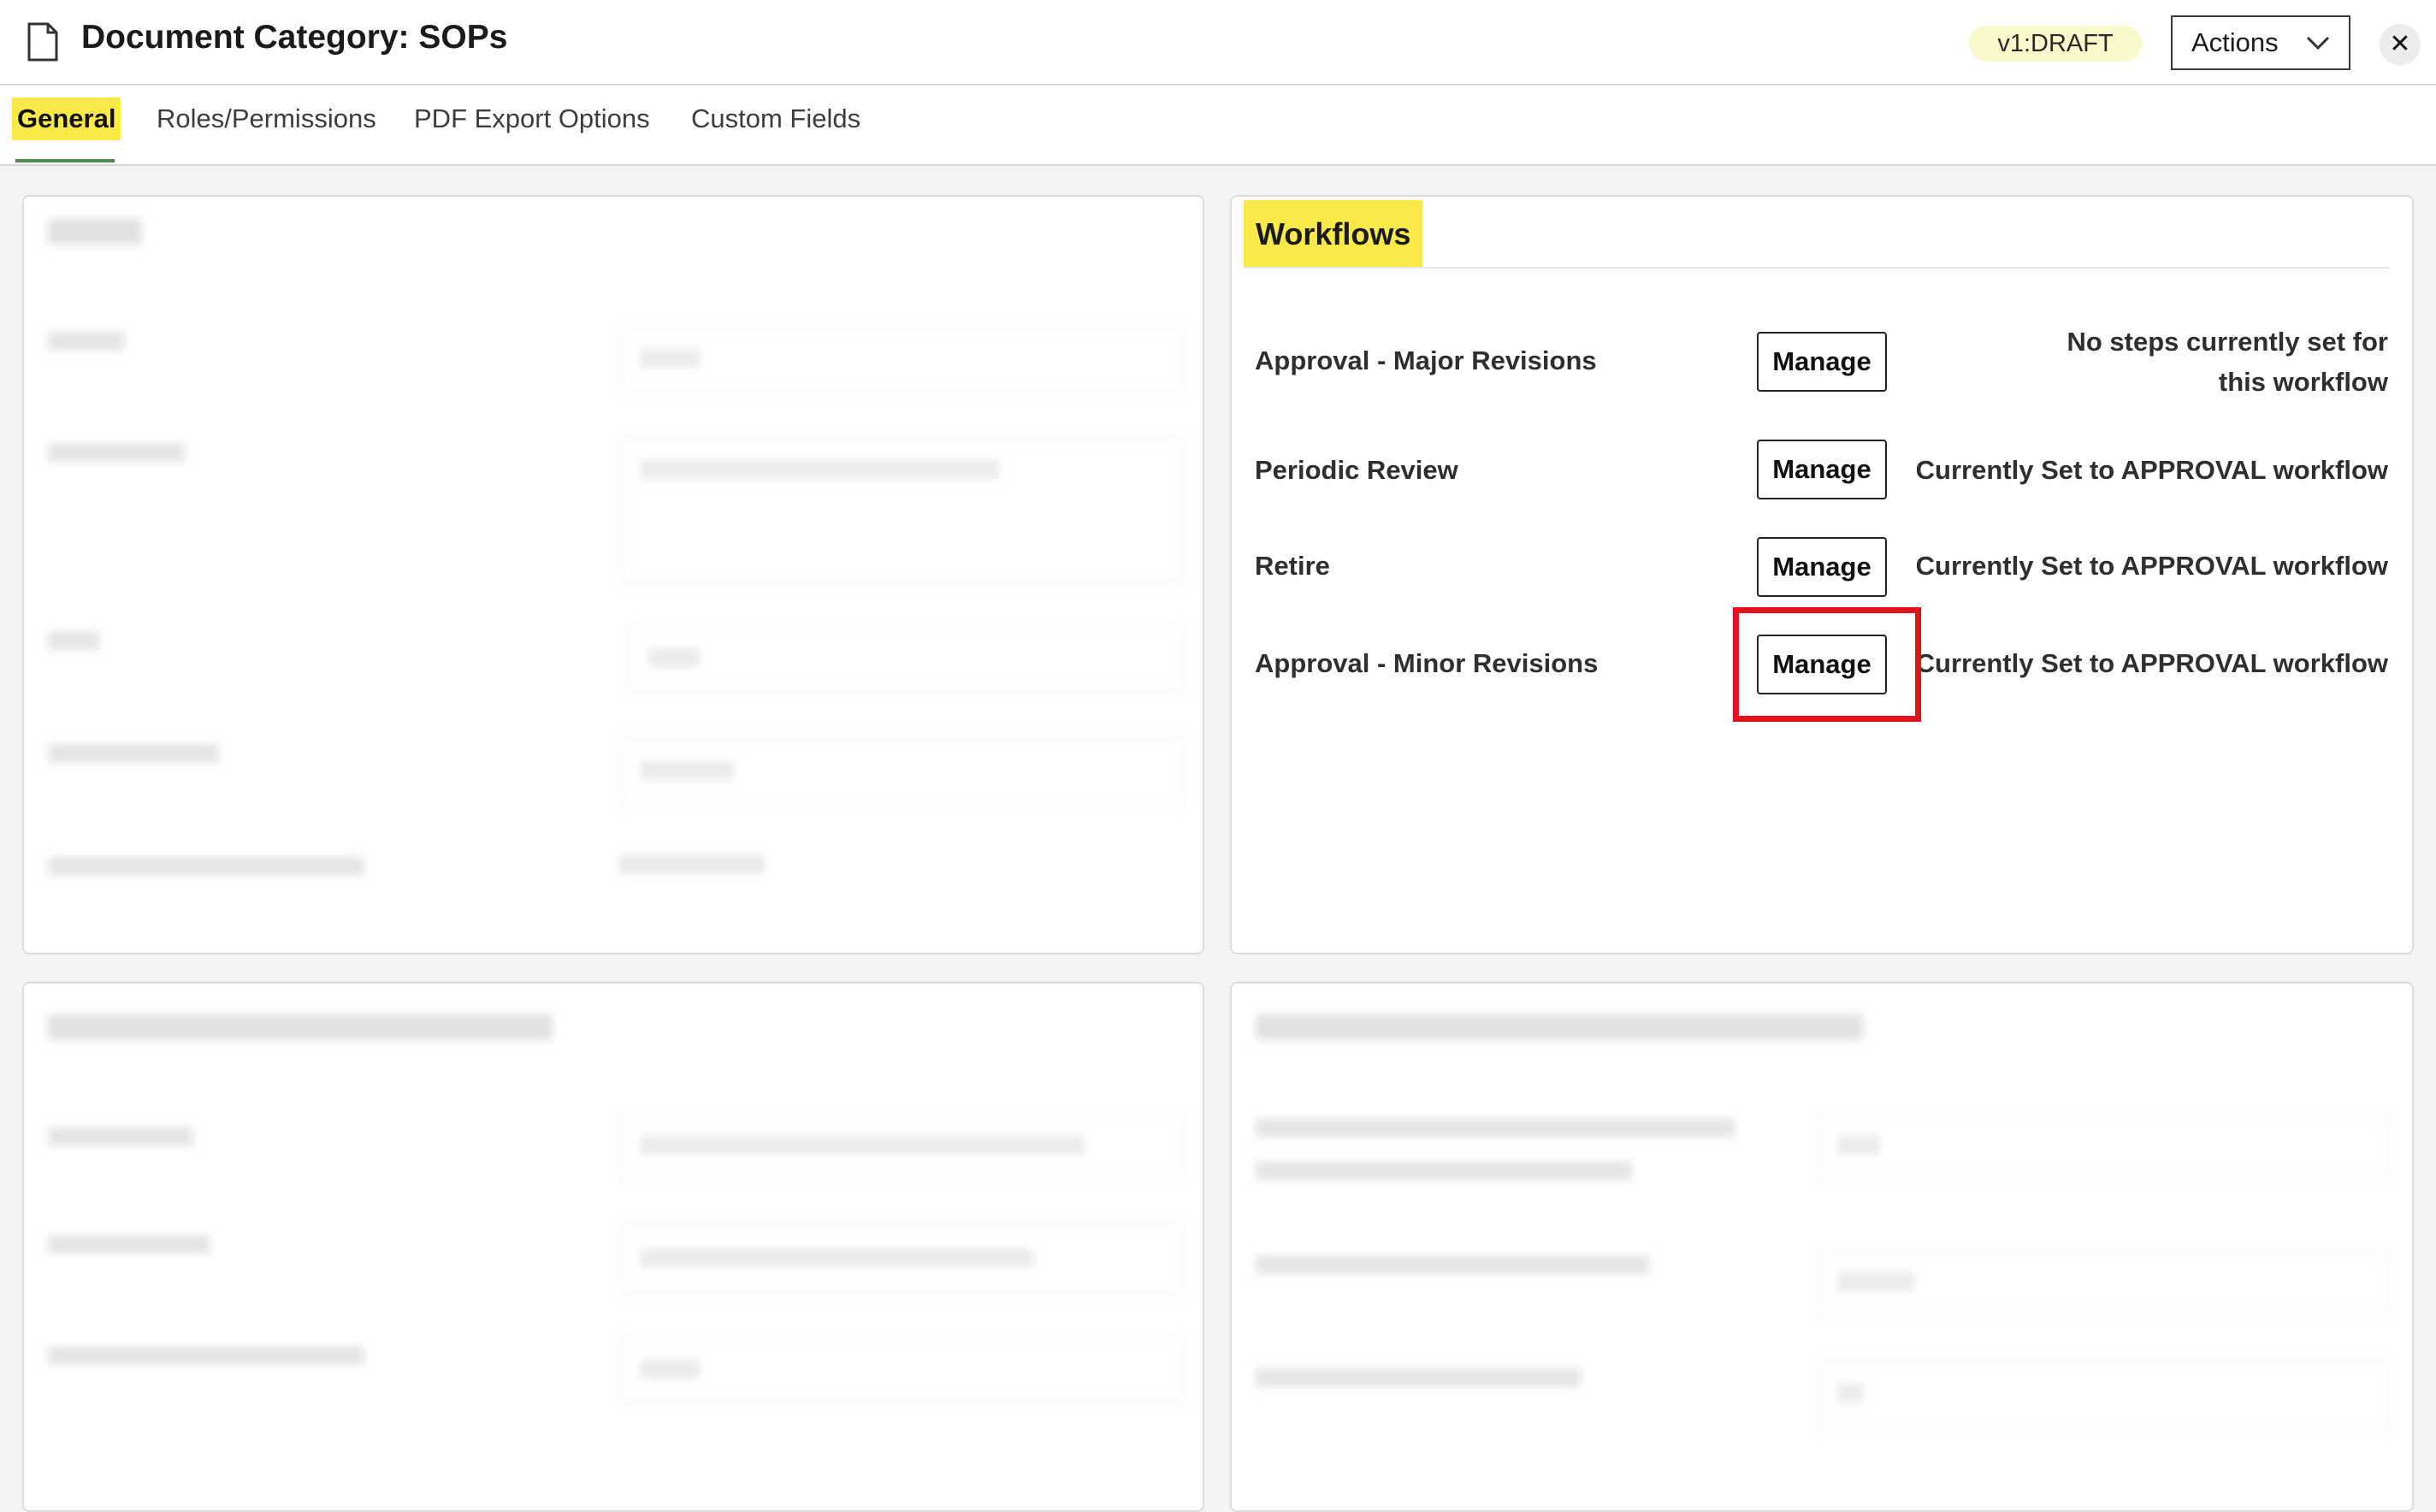 This screenshot has width=2436, height=1512. I want to click on manage-approval-major-button: Manage, so click(1822, 362).